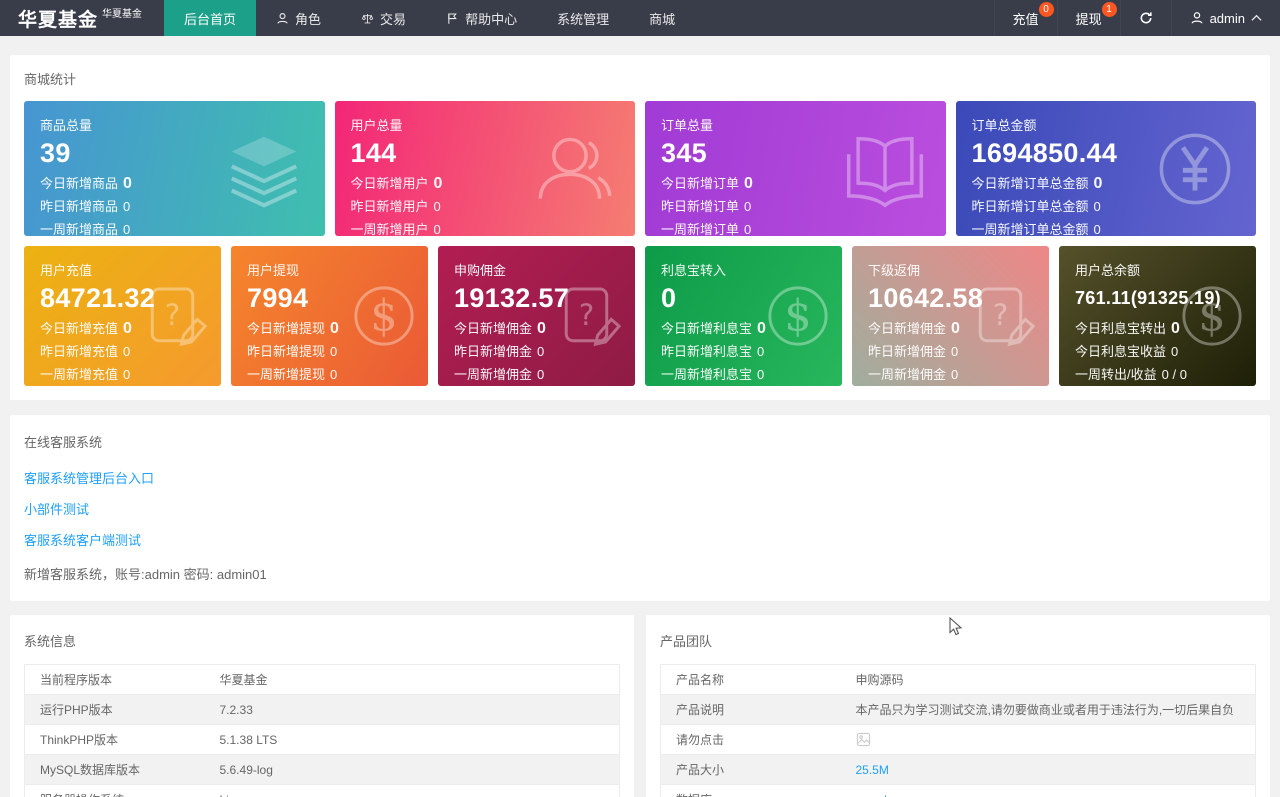 This screenshot has width=1280, height=797. What do you see at coordinates (958, 709) in the screenshot?
I see `table-row: 产品说明 本产品只为学习测试交流,请勿要做商业或者用于违法行为,一切后果自负` at bounding box center [958, 709].